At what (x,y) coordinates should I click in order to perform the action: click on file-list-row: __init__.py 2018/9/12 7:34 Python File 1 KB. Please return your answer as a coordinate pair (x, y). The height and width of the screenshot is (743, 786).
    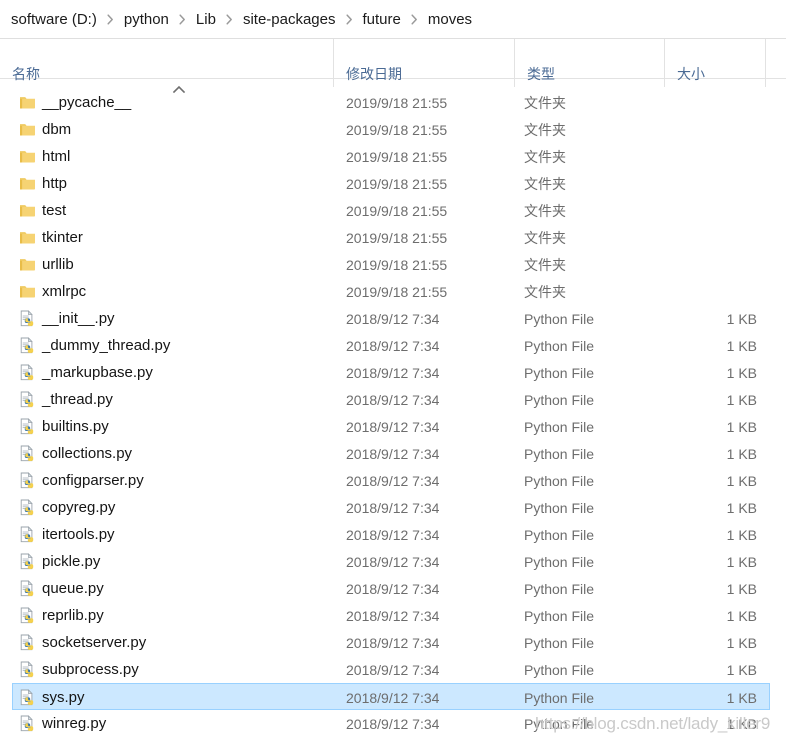
    Looking at the image, I should click on (393, 318).